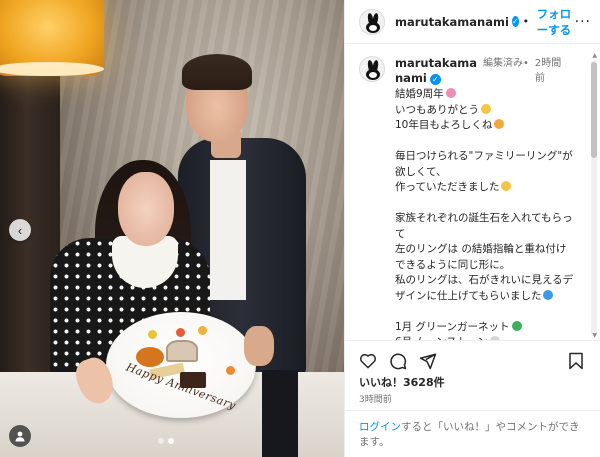 Image resolution: width=600 pixels, height=457 pixels. What do you see at coordinates (553, 71) in the screenshot?
I see `caption-time: 2時間前` at bounding box center [553, 71].